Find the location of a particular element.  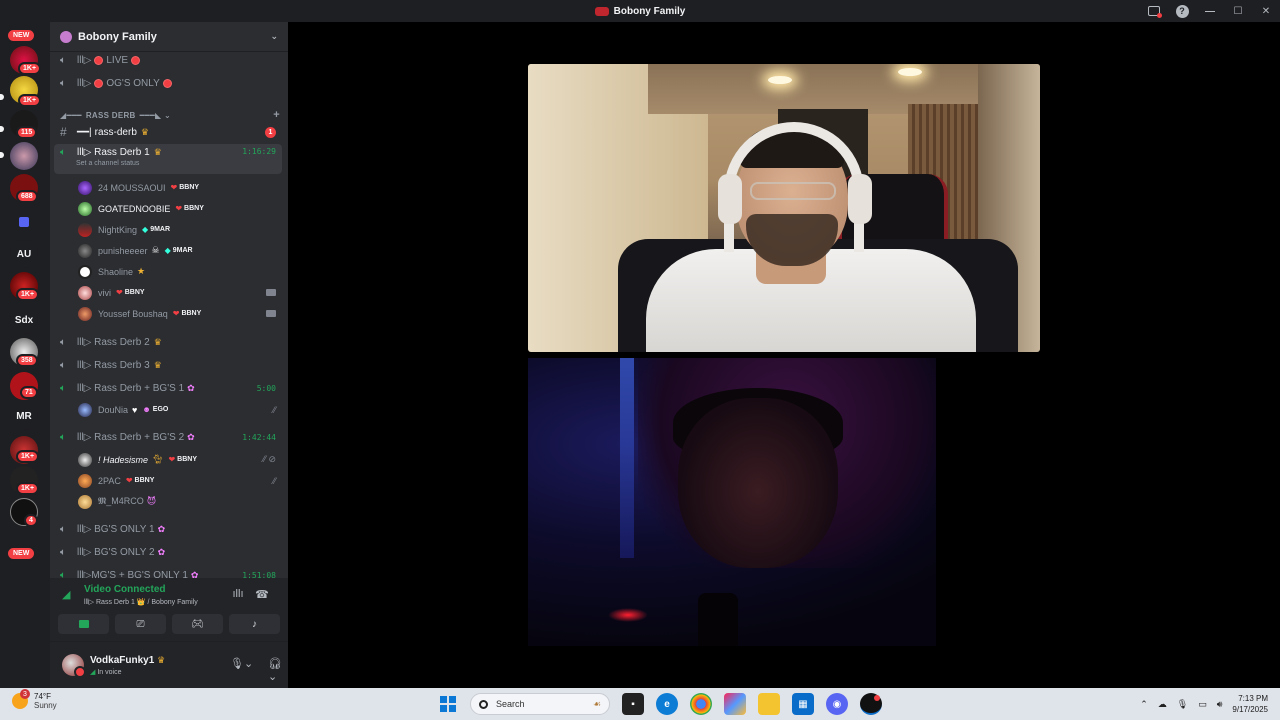

channel-status-hint: Set a channel status is located at coordinates (107, 163).